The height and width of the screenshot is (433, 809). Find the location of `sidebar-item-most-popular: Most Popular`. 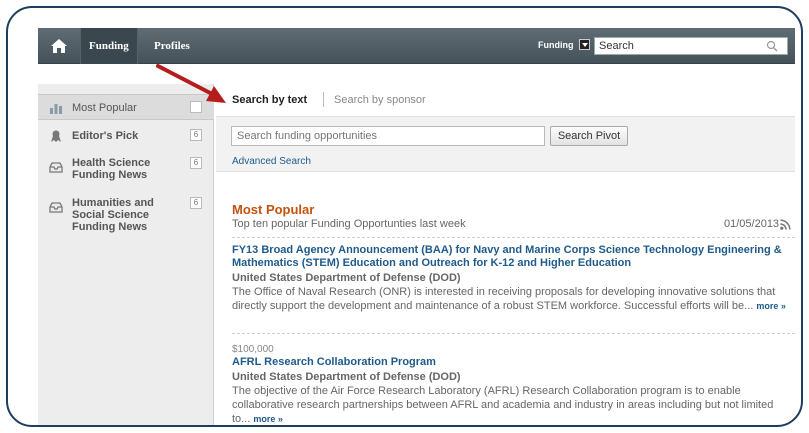

sidebar-item-most-popular: Most Popular is located at coordinates (126, 107).